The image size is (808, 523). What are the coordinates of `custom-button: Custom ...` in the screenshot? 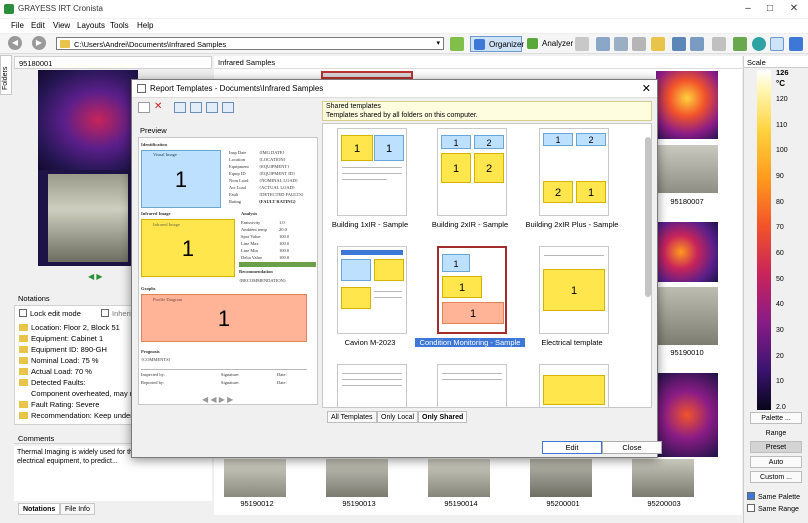 It's located at (776, 477).